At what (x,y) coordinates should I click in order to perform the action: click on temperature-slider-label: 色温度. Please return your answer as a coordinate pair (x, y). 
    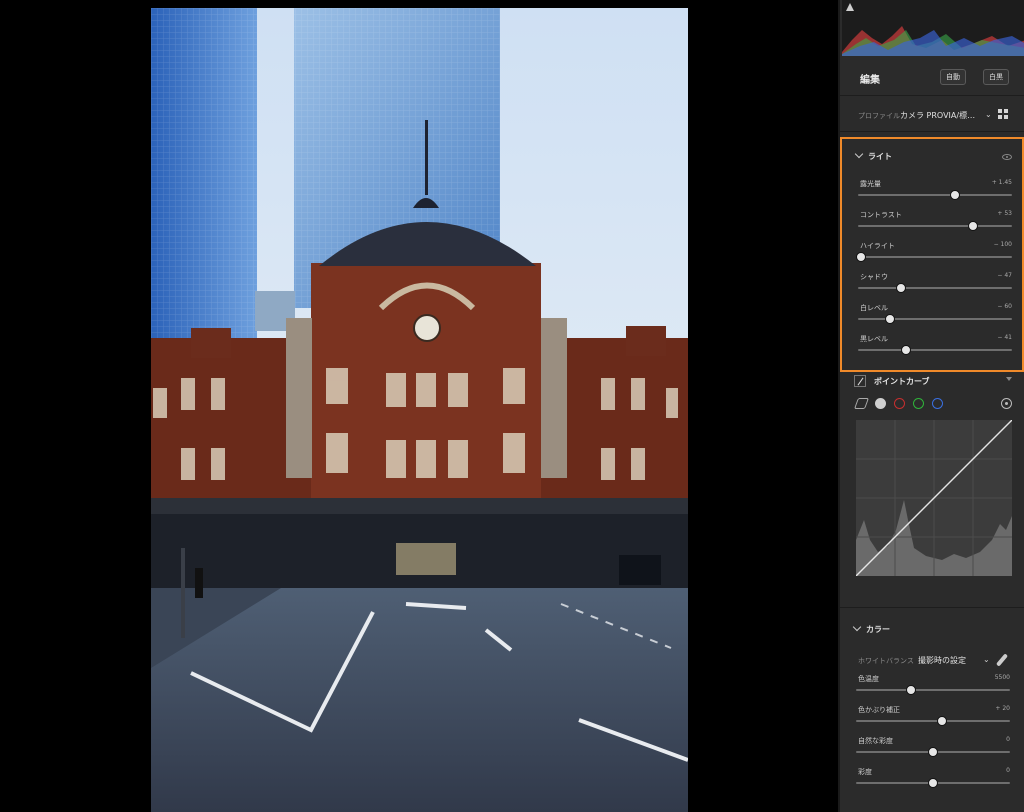
    Looking at the image, I should click on (868, 679).